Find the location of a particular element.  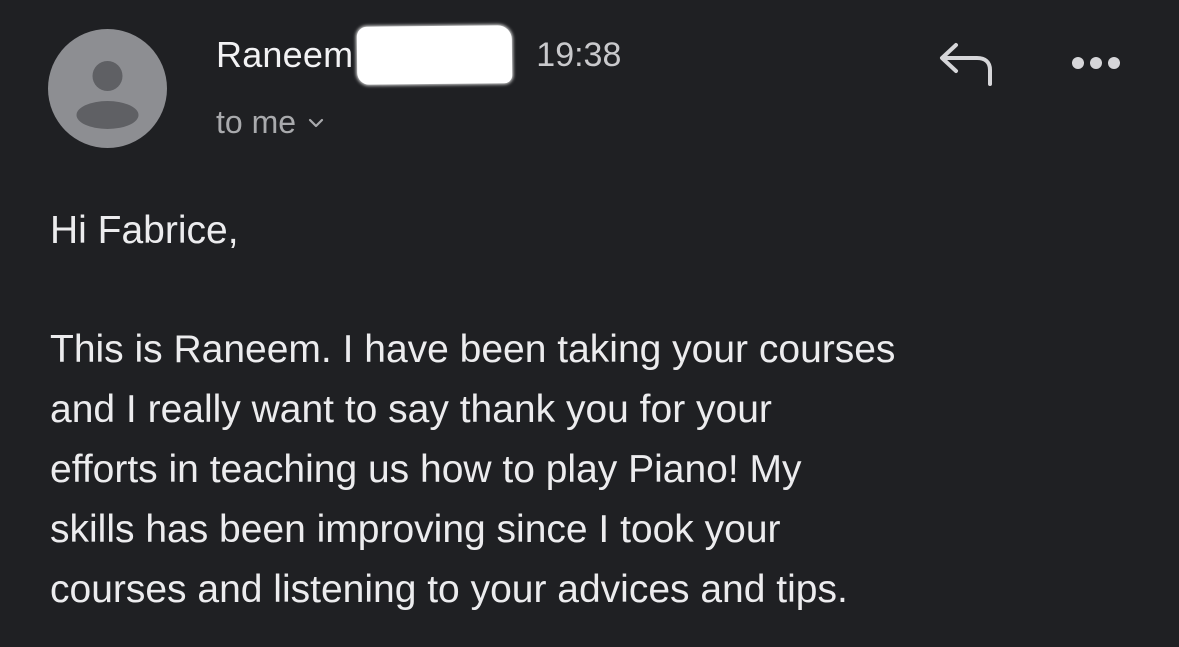

reply-arrow-icon is located at coordinates (963, 68).